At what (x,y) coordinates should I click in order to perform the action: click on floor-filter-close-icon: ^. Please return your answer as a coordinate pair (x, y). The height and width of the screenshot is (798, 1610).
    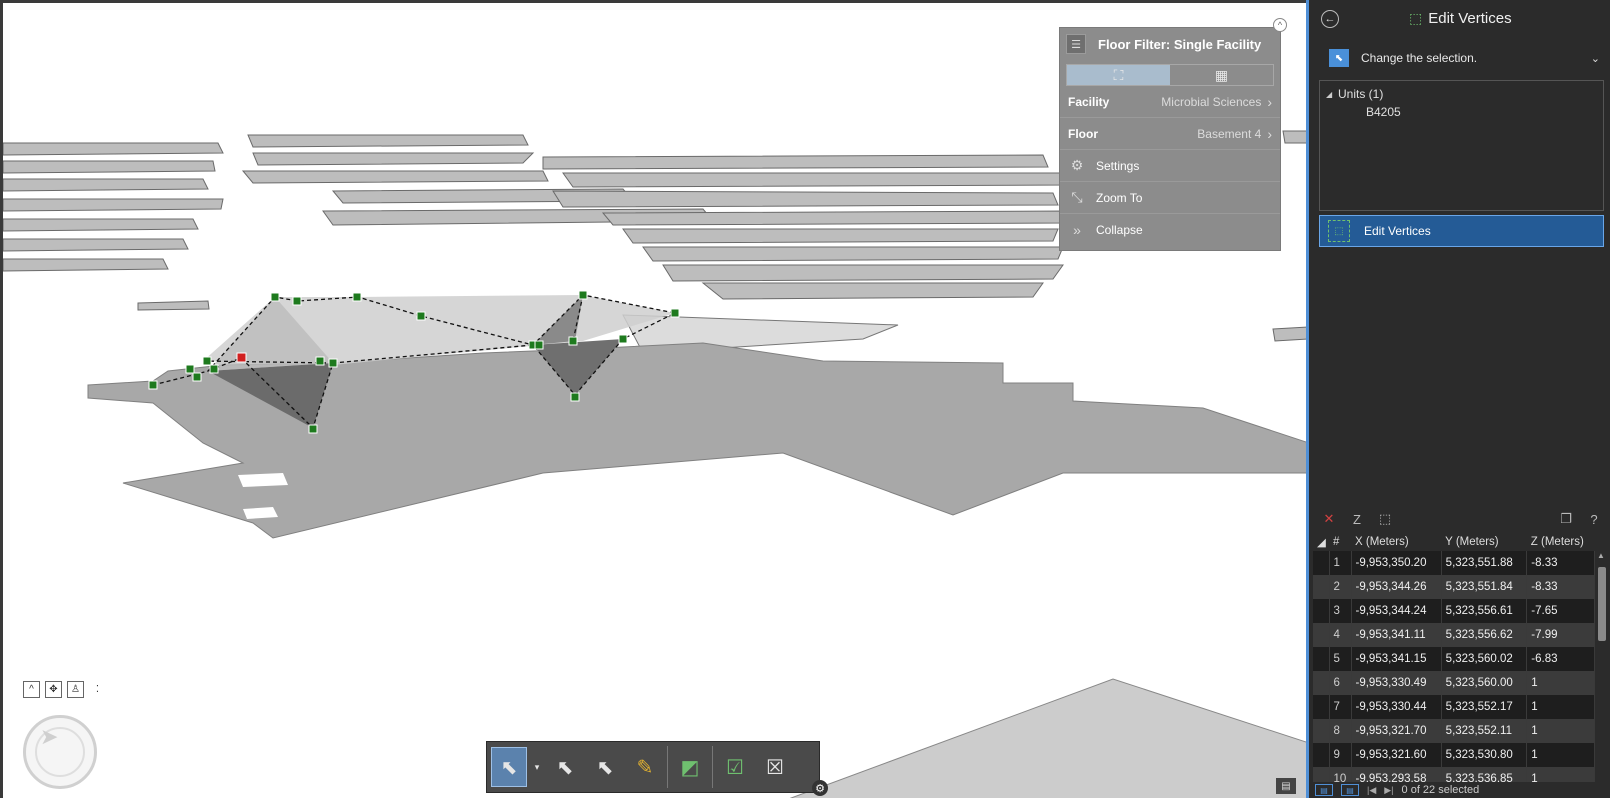
    Looking at the image, I should click on (1280, 25).